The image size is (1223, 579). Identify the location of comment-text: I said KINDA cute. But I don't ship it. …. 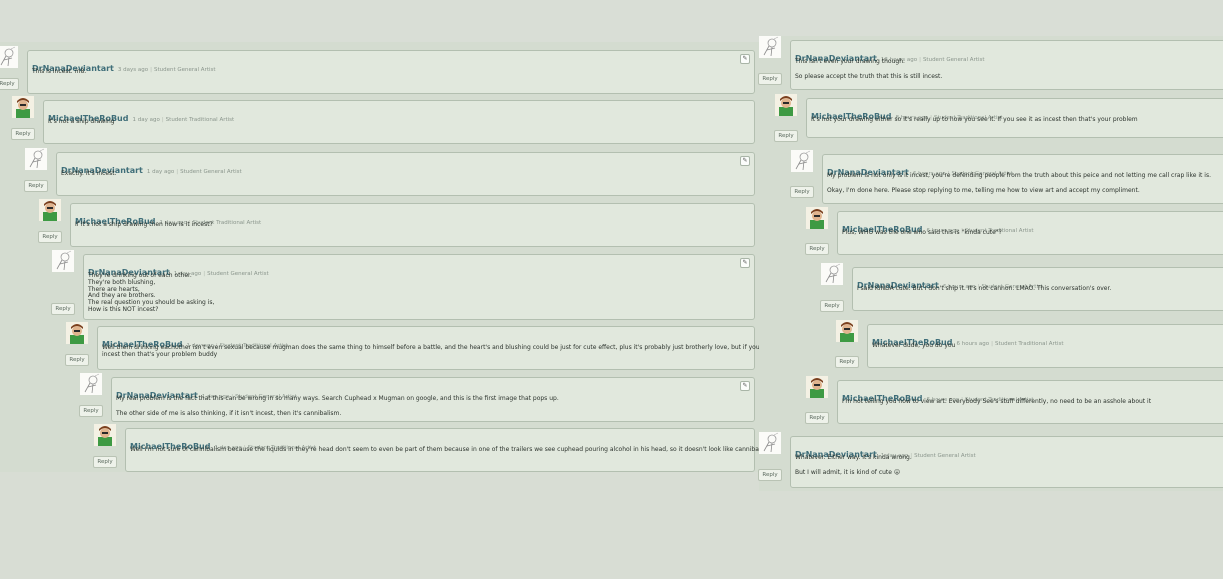
(984, 288).